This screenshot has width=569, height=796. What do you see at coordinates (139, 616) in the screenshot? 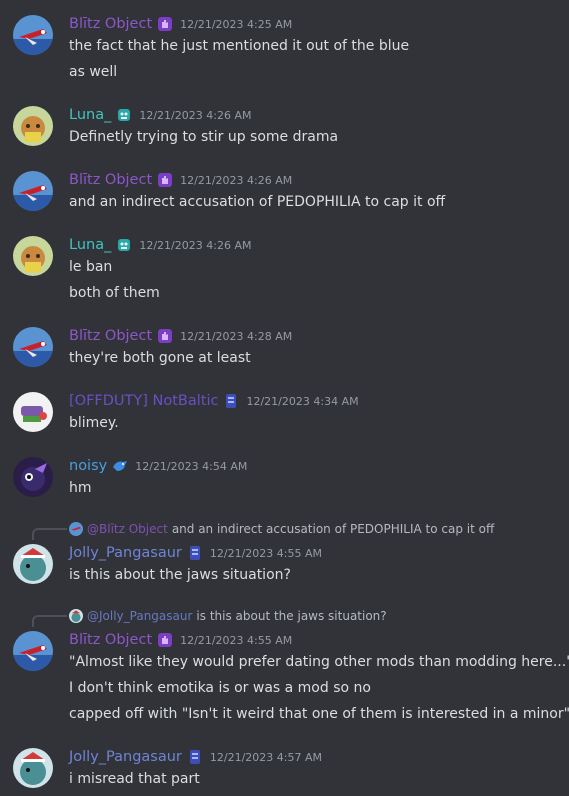
I see `reply-username: @Jolly_Pangasaur` at bounding box center [139, 616].